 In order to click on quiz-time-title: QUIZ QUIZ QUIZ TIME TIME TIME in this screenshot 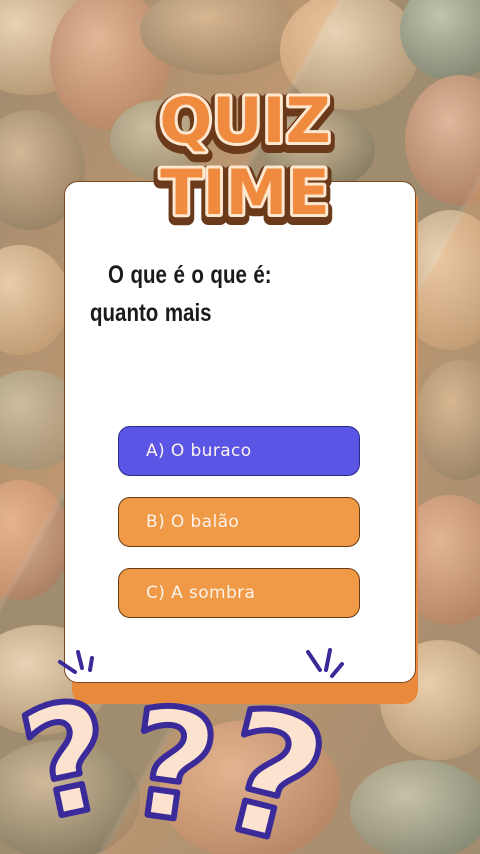, I will do `click(244, 159)`.